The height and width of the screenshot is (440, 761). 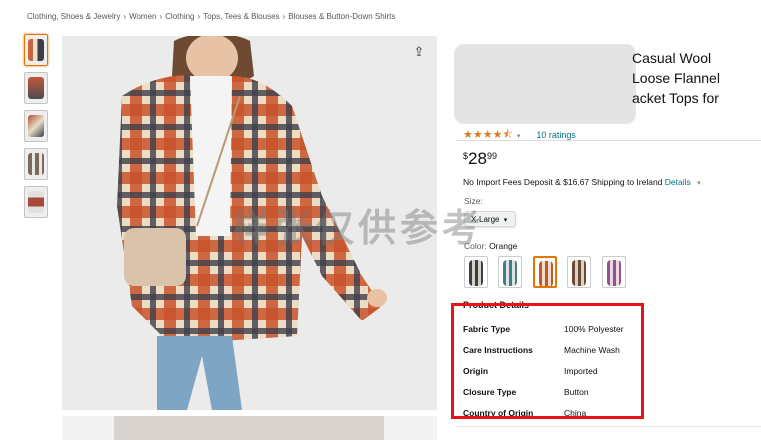 What do you see at coordinates (491, 156) in the screenshot?
I see `price-fraction: 99` at bounding box center [491, 156].